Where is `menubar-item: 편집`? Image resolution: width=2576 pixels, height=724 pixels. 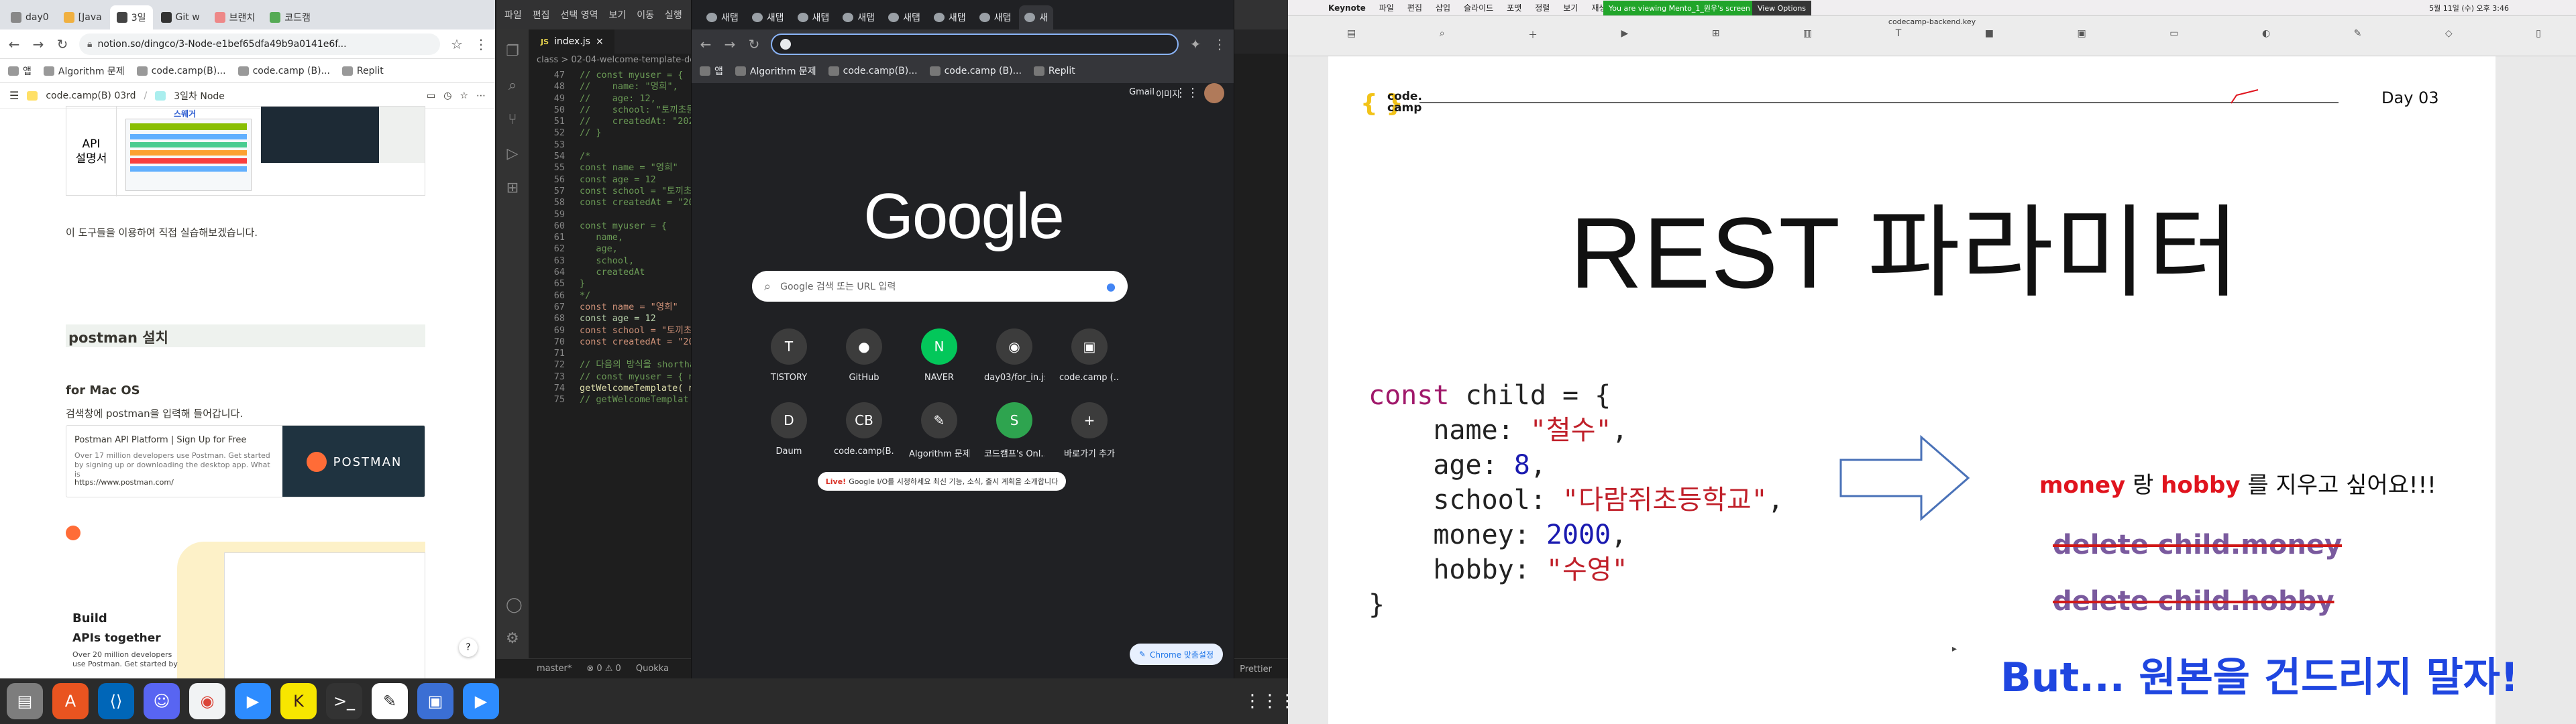 menubar-item: 편집 is located at coordinates (1414, 7).